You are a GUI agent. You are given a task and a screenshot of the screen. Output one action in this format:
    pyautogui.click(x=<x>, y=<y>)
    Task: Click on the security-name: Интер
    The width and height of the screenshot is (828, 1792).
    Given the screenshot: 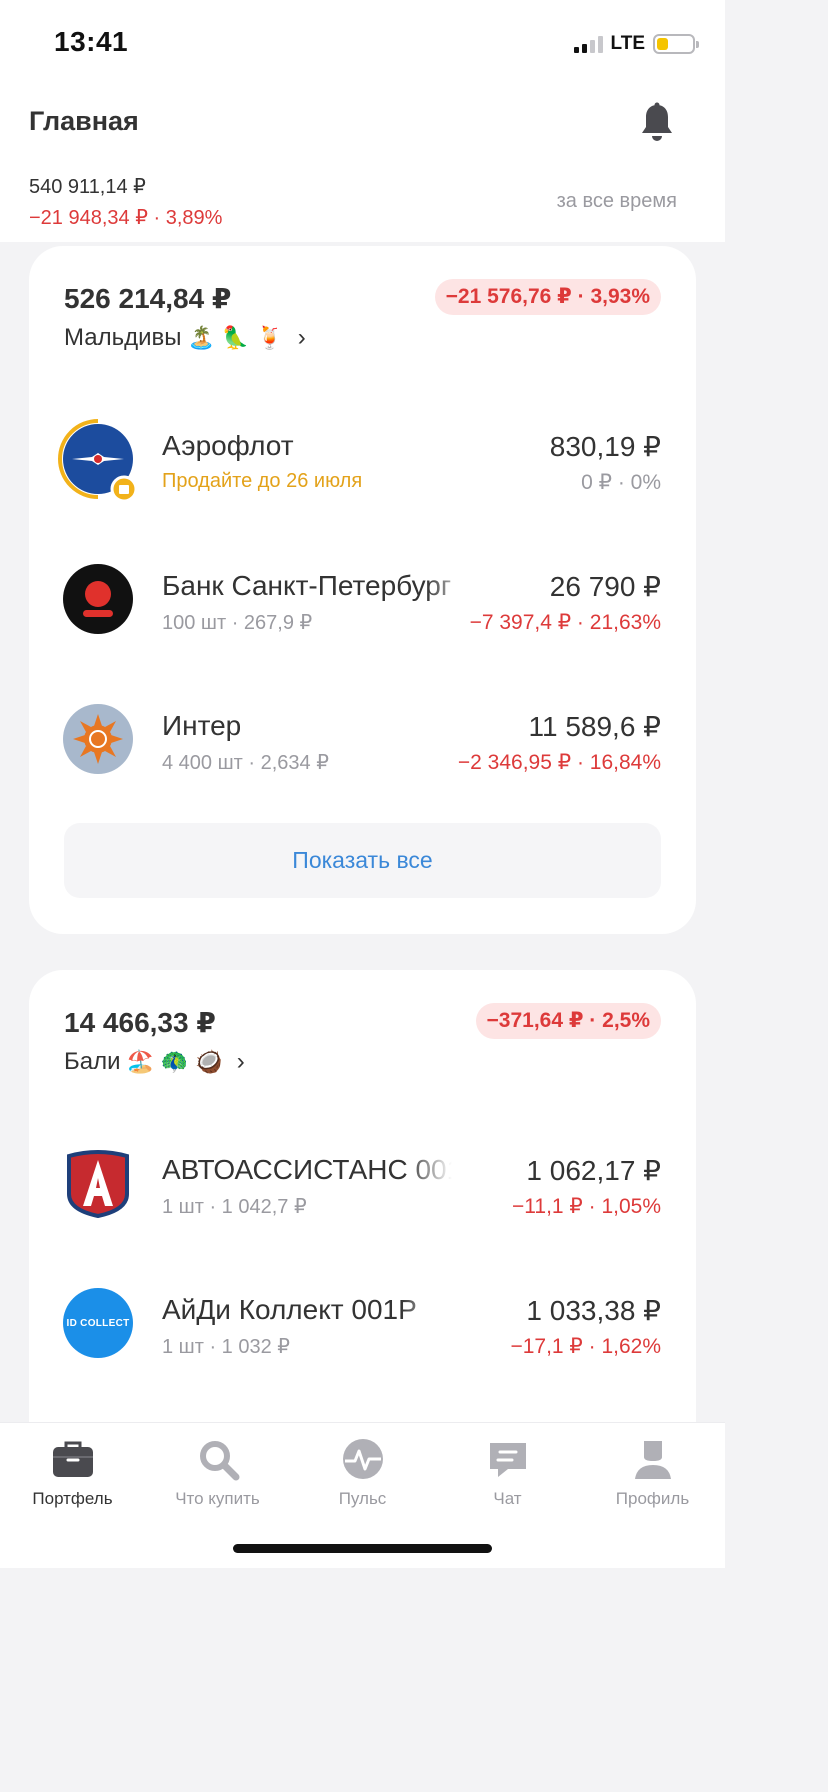 What is the action you would take?
    pyautogui.click(x=202, y=725)
    